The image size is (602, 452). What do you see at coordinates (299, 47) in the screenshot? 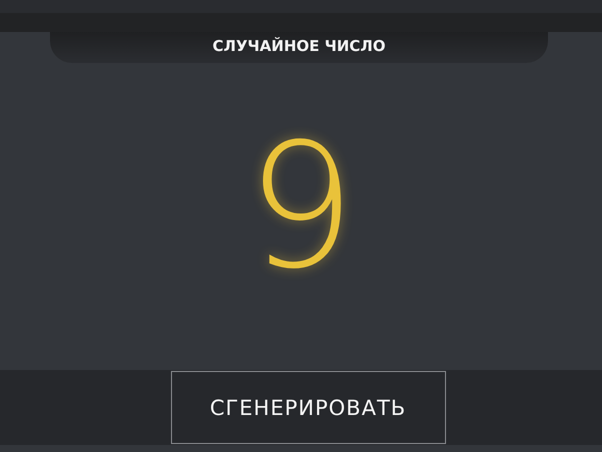
I see `page-title: СЛУЧАЙНОЕ ЧИСЛО` at bounding box center [299, 47].